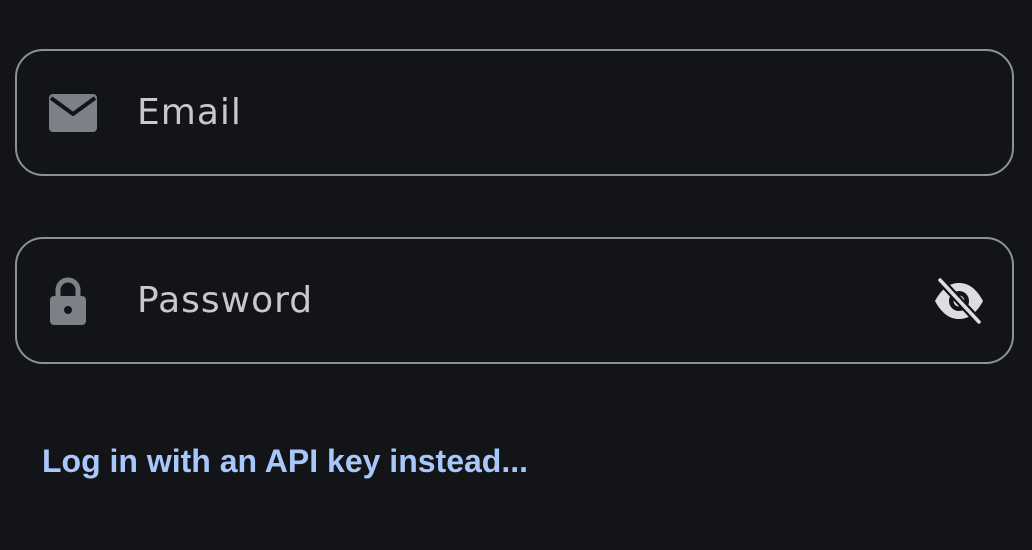  I want to click on password-visibility-toggle, so click(959, 300).